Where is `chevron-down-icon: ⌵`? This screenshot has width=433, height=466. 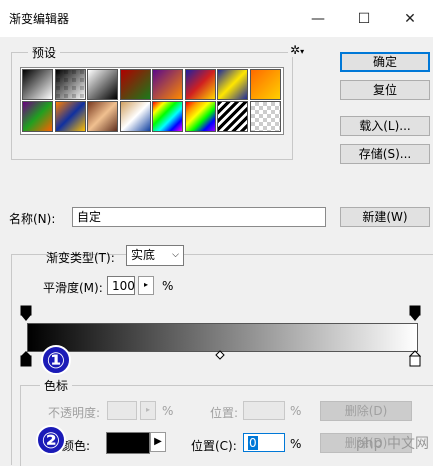
chevron-down-icon: ⌵ is located at coordinates (175, 255).